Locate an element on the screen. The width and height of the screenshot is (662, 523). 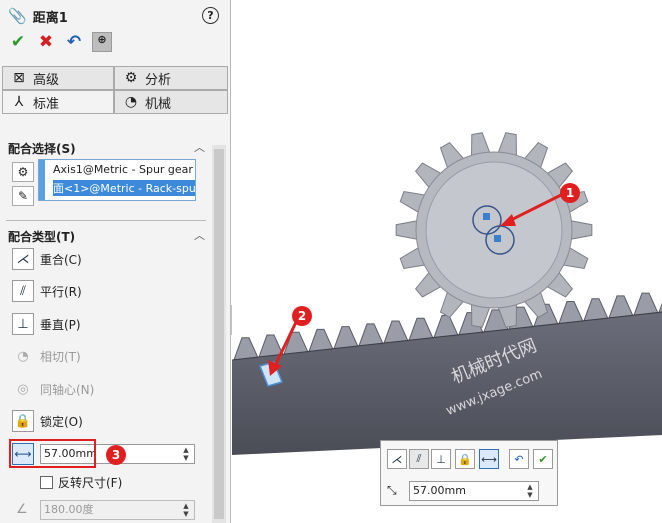
flip-dimension: 反转尺寸(F) is located at coordinates (81, 482).